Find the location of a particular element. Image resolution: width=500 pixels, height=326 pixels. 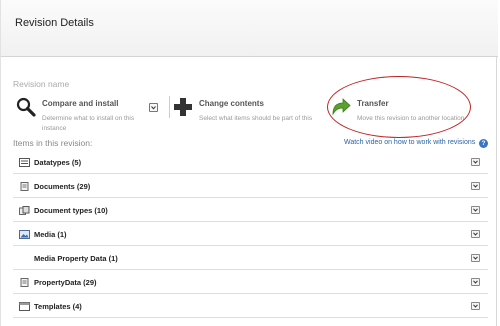

document-types-icon is located at coordinates (24, 210).